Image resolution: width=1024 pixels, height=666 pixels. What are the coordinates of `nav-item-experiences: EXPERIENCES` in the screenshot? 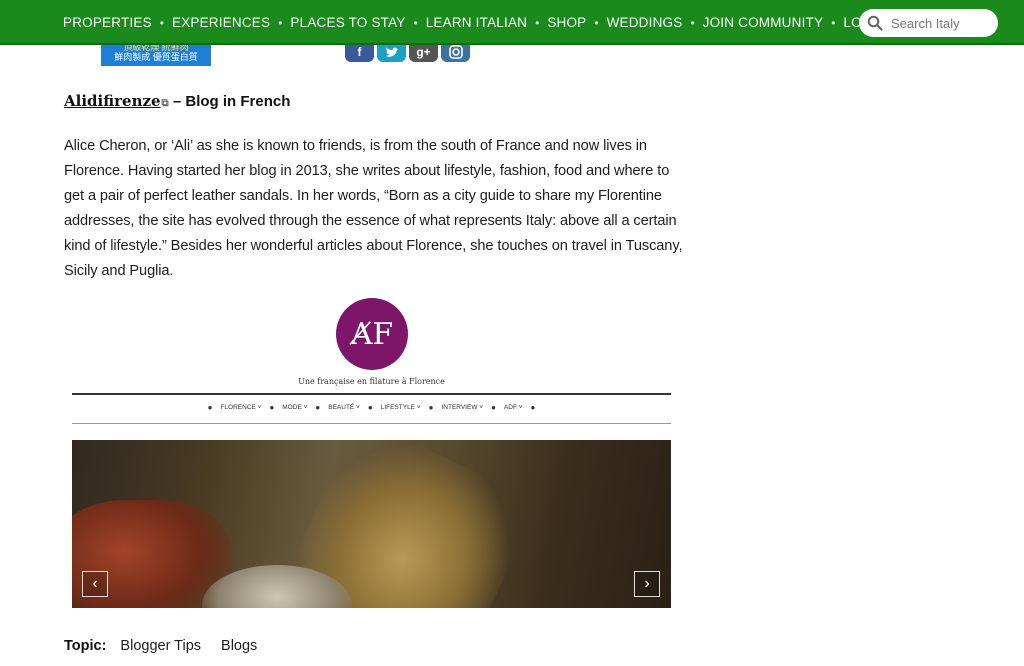 It's located at (221, 22).